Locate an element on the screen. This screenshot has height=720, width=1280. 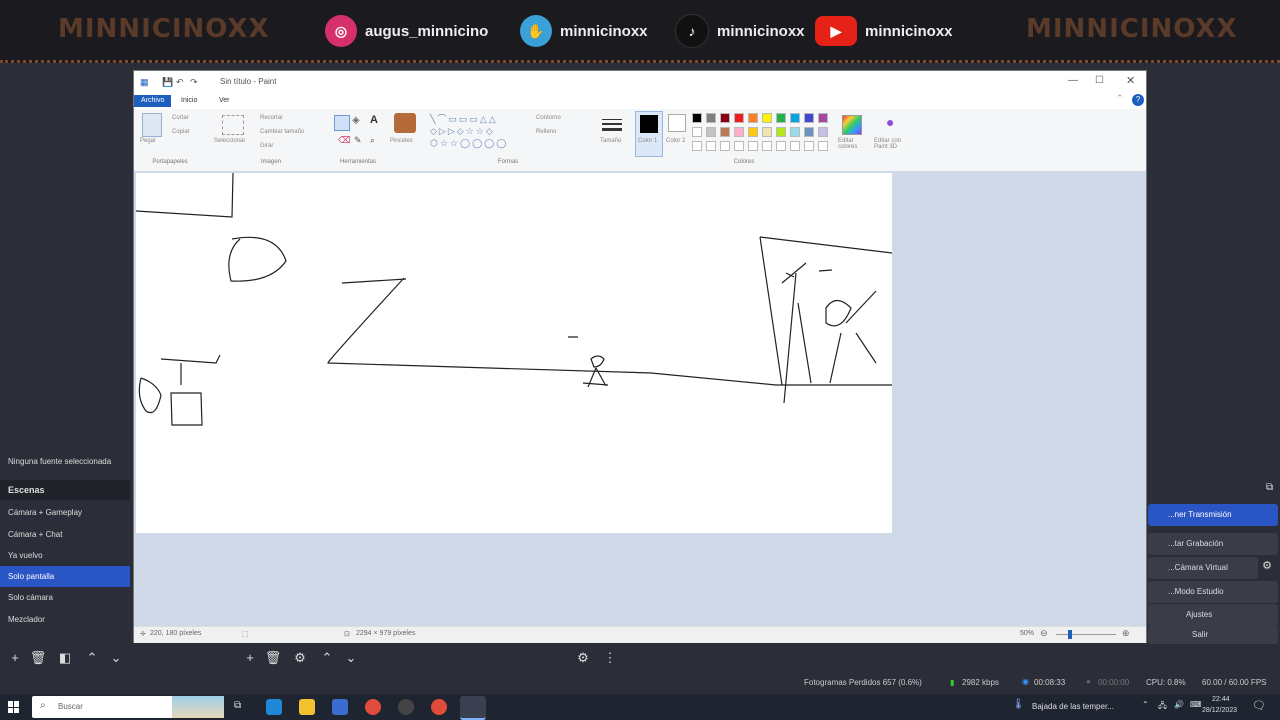
settings-button: Ajustes is located at coordinates (1213, 615).